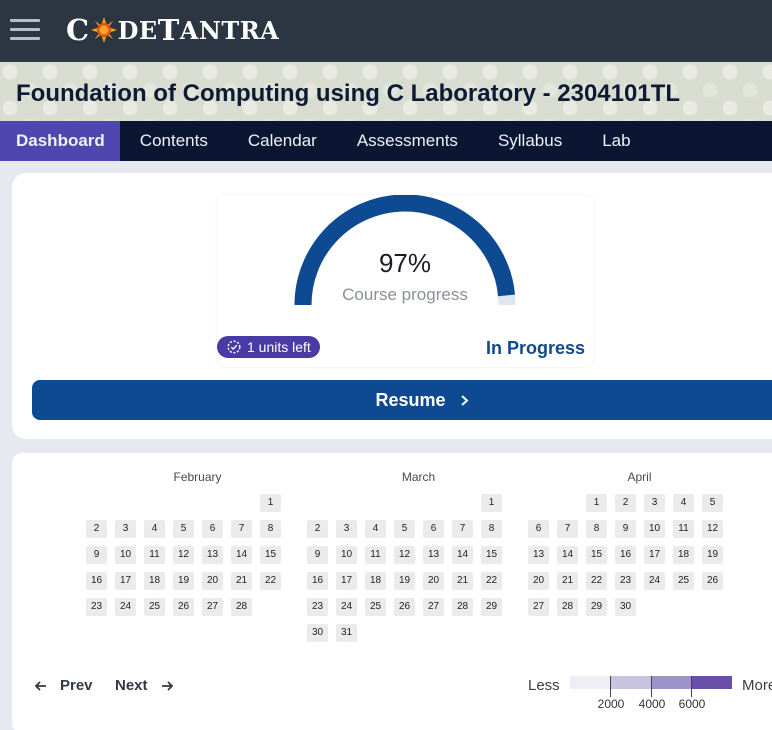 The width and height of the screenshot is (772, 730). What do you see at coordinates (174, 141) in the screenshot?
I see `tab-contents: Contents` at bounding box center [174, 141].